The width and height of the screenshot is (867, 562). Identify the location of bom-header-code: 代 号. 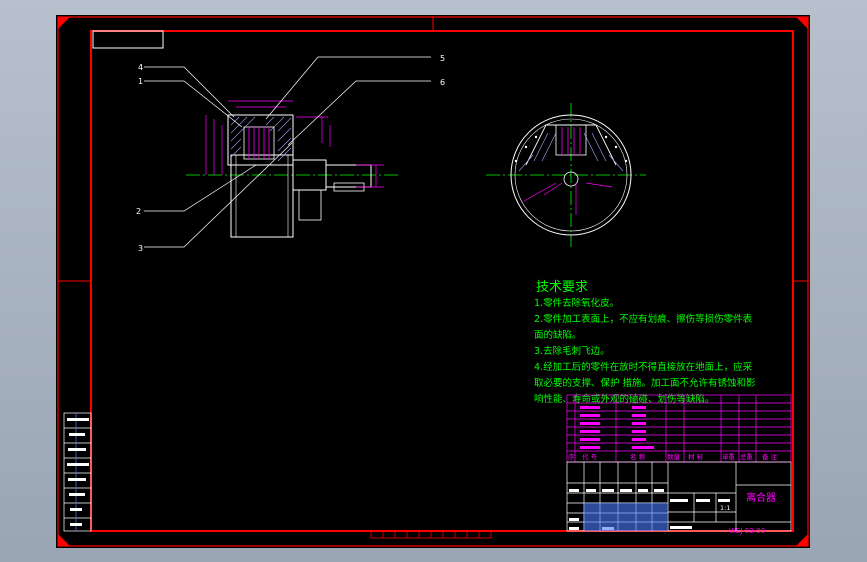
(590, 456).